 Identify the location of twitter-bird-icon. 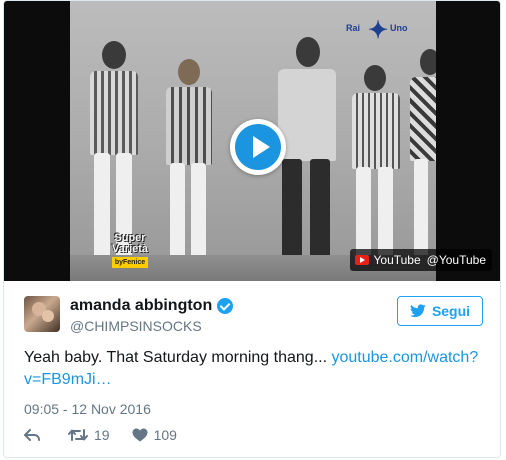
(417, 311).